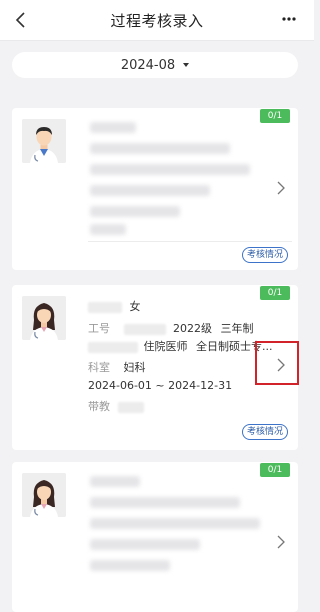 The image size is (320, 612). I want to click on period-line: 2024-06-01 ~ 2024-12-31, so click(160, 385).